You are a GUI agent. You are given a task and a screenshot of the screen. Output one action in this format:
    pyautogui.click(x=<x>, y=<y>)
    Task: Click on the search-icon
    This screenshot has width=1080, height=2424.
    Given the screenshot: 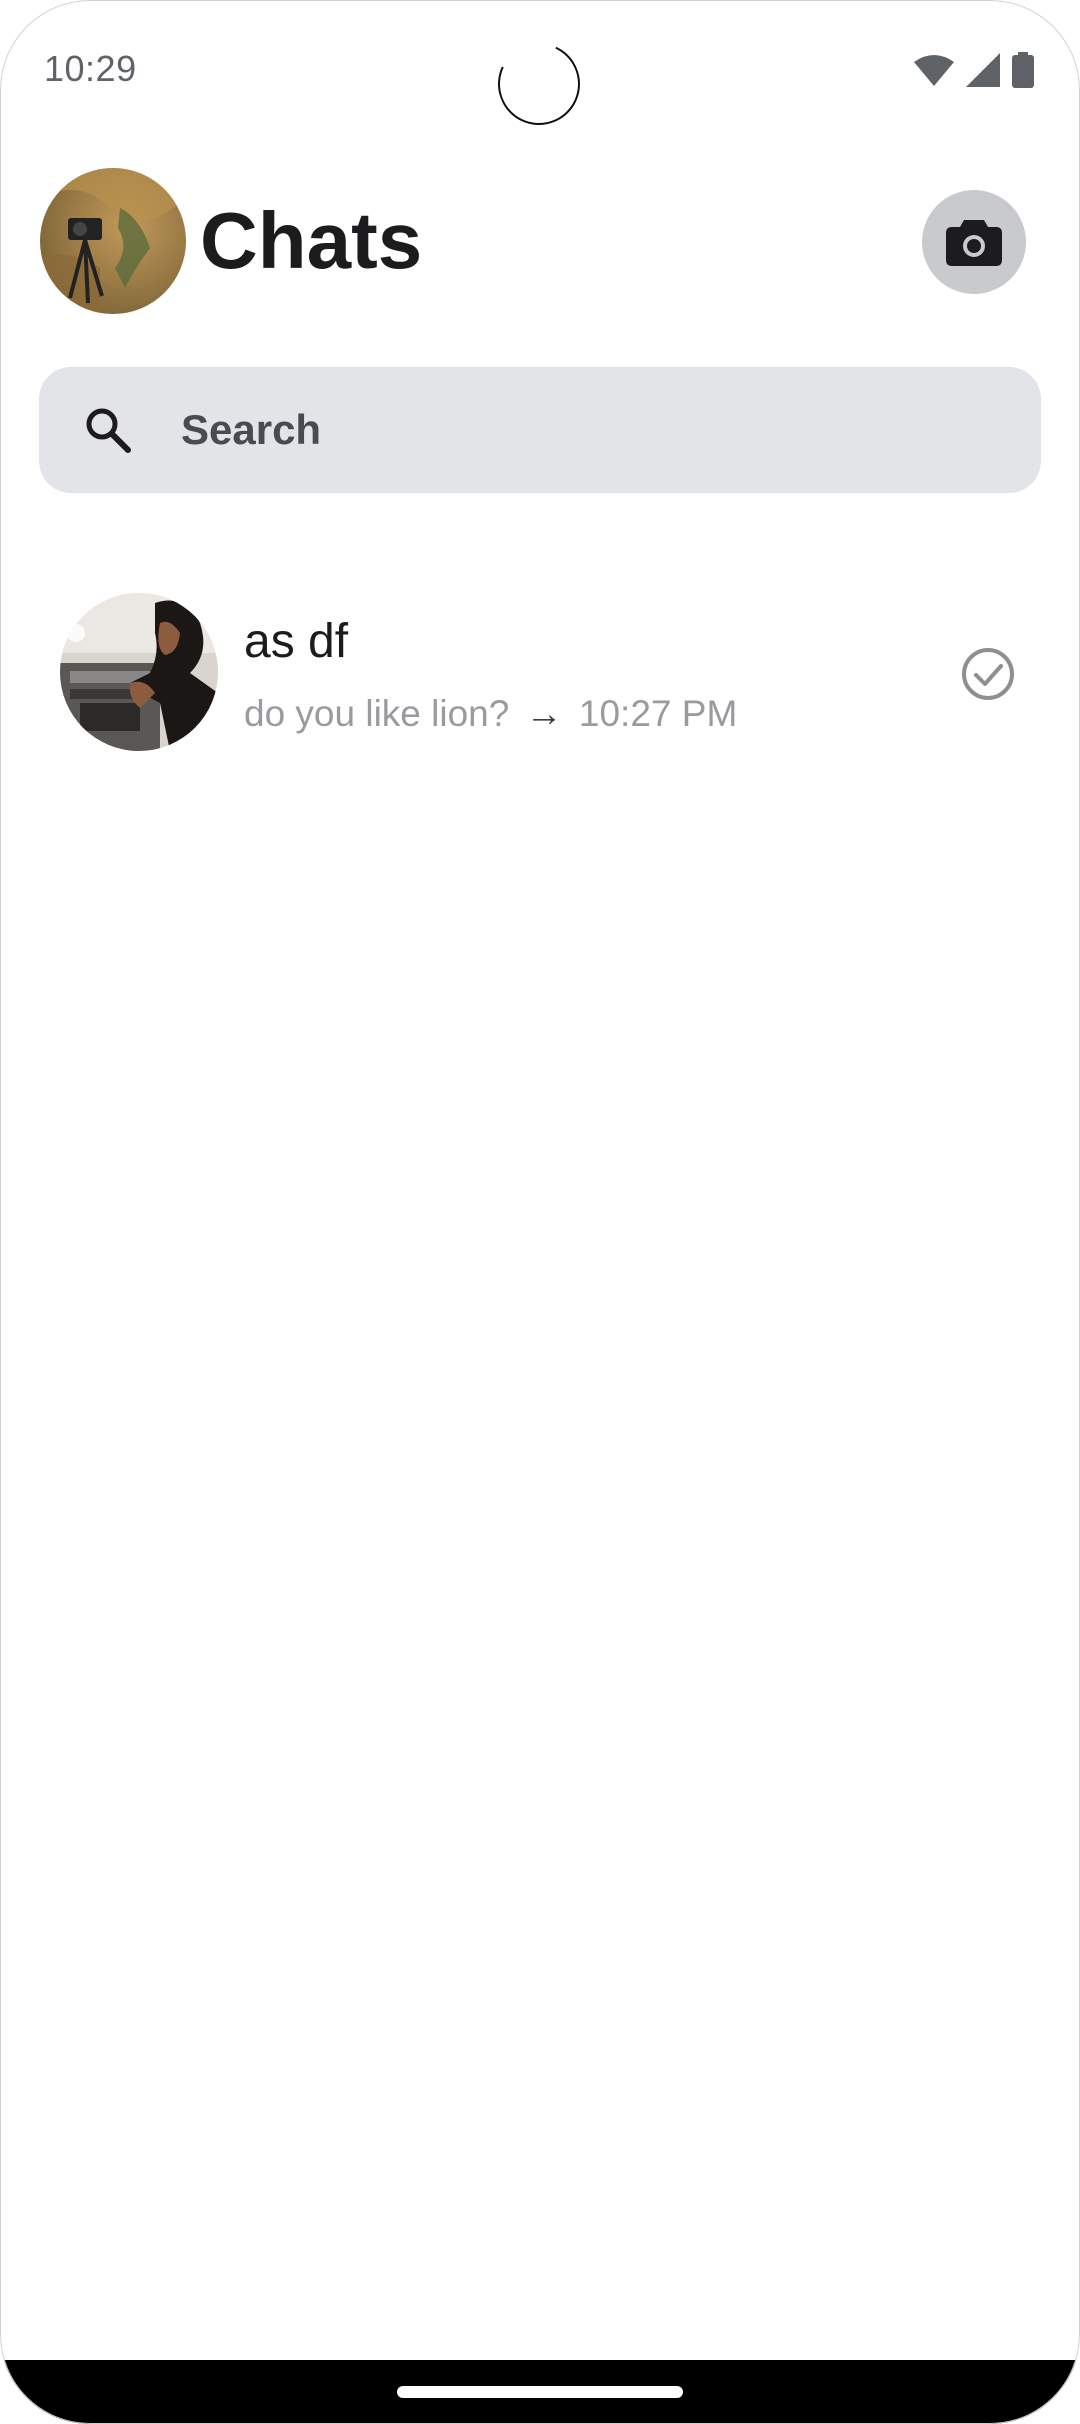 What is the action you would take?
    pyautogui.click(x=108, y=430)
    